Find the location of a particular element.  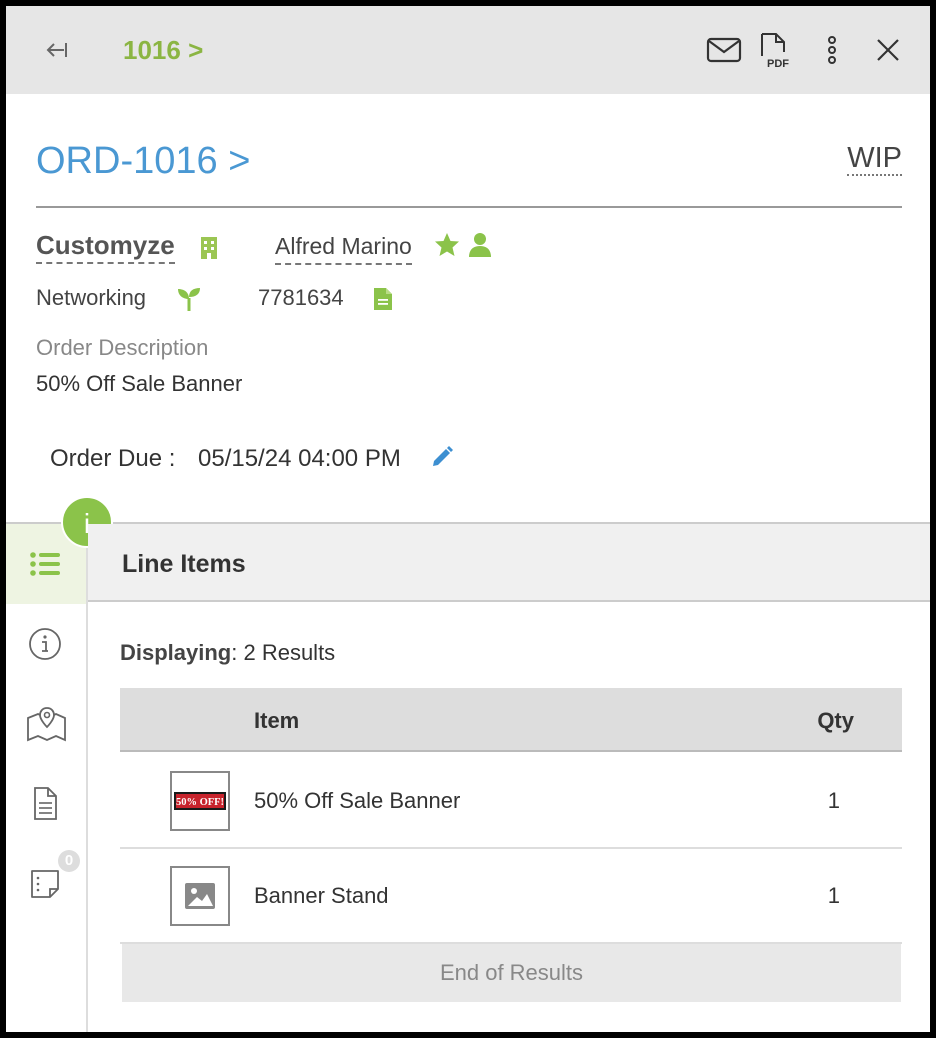

sidebar-item-info is located at coordinates (46, 644).